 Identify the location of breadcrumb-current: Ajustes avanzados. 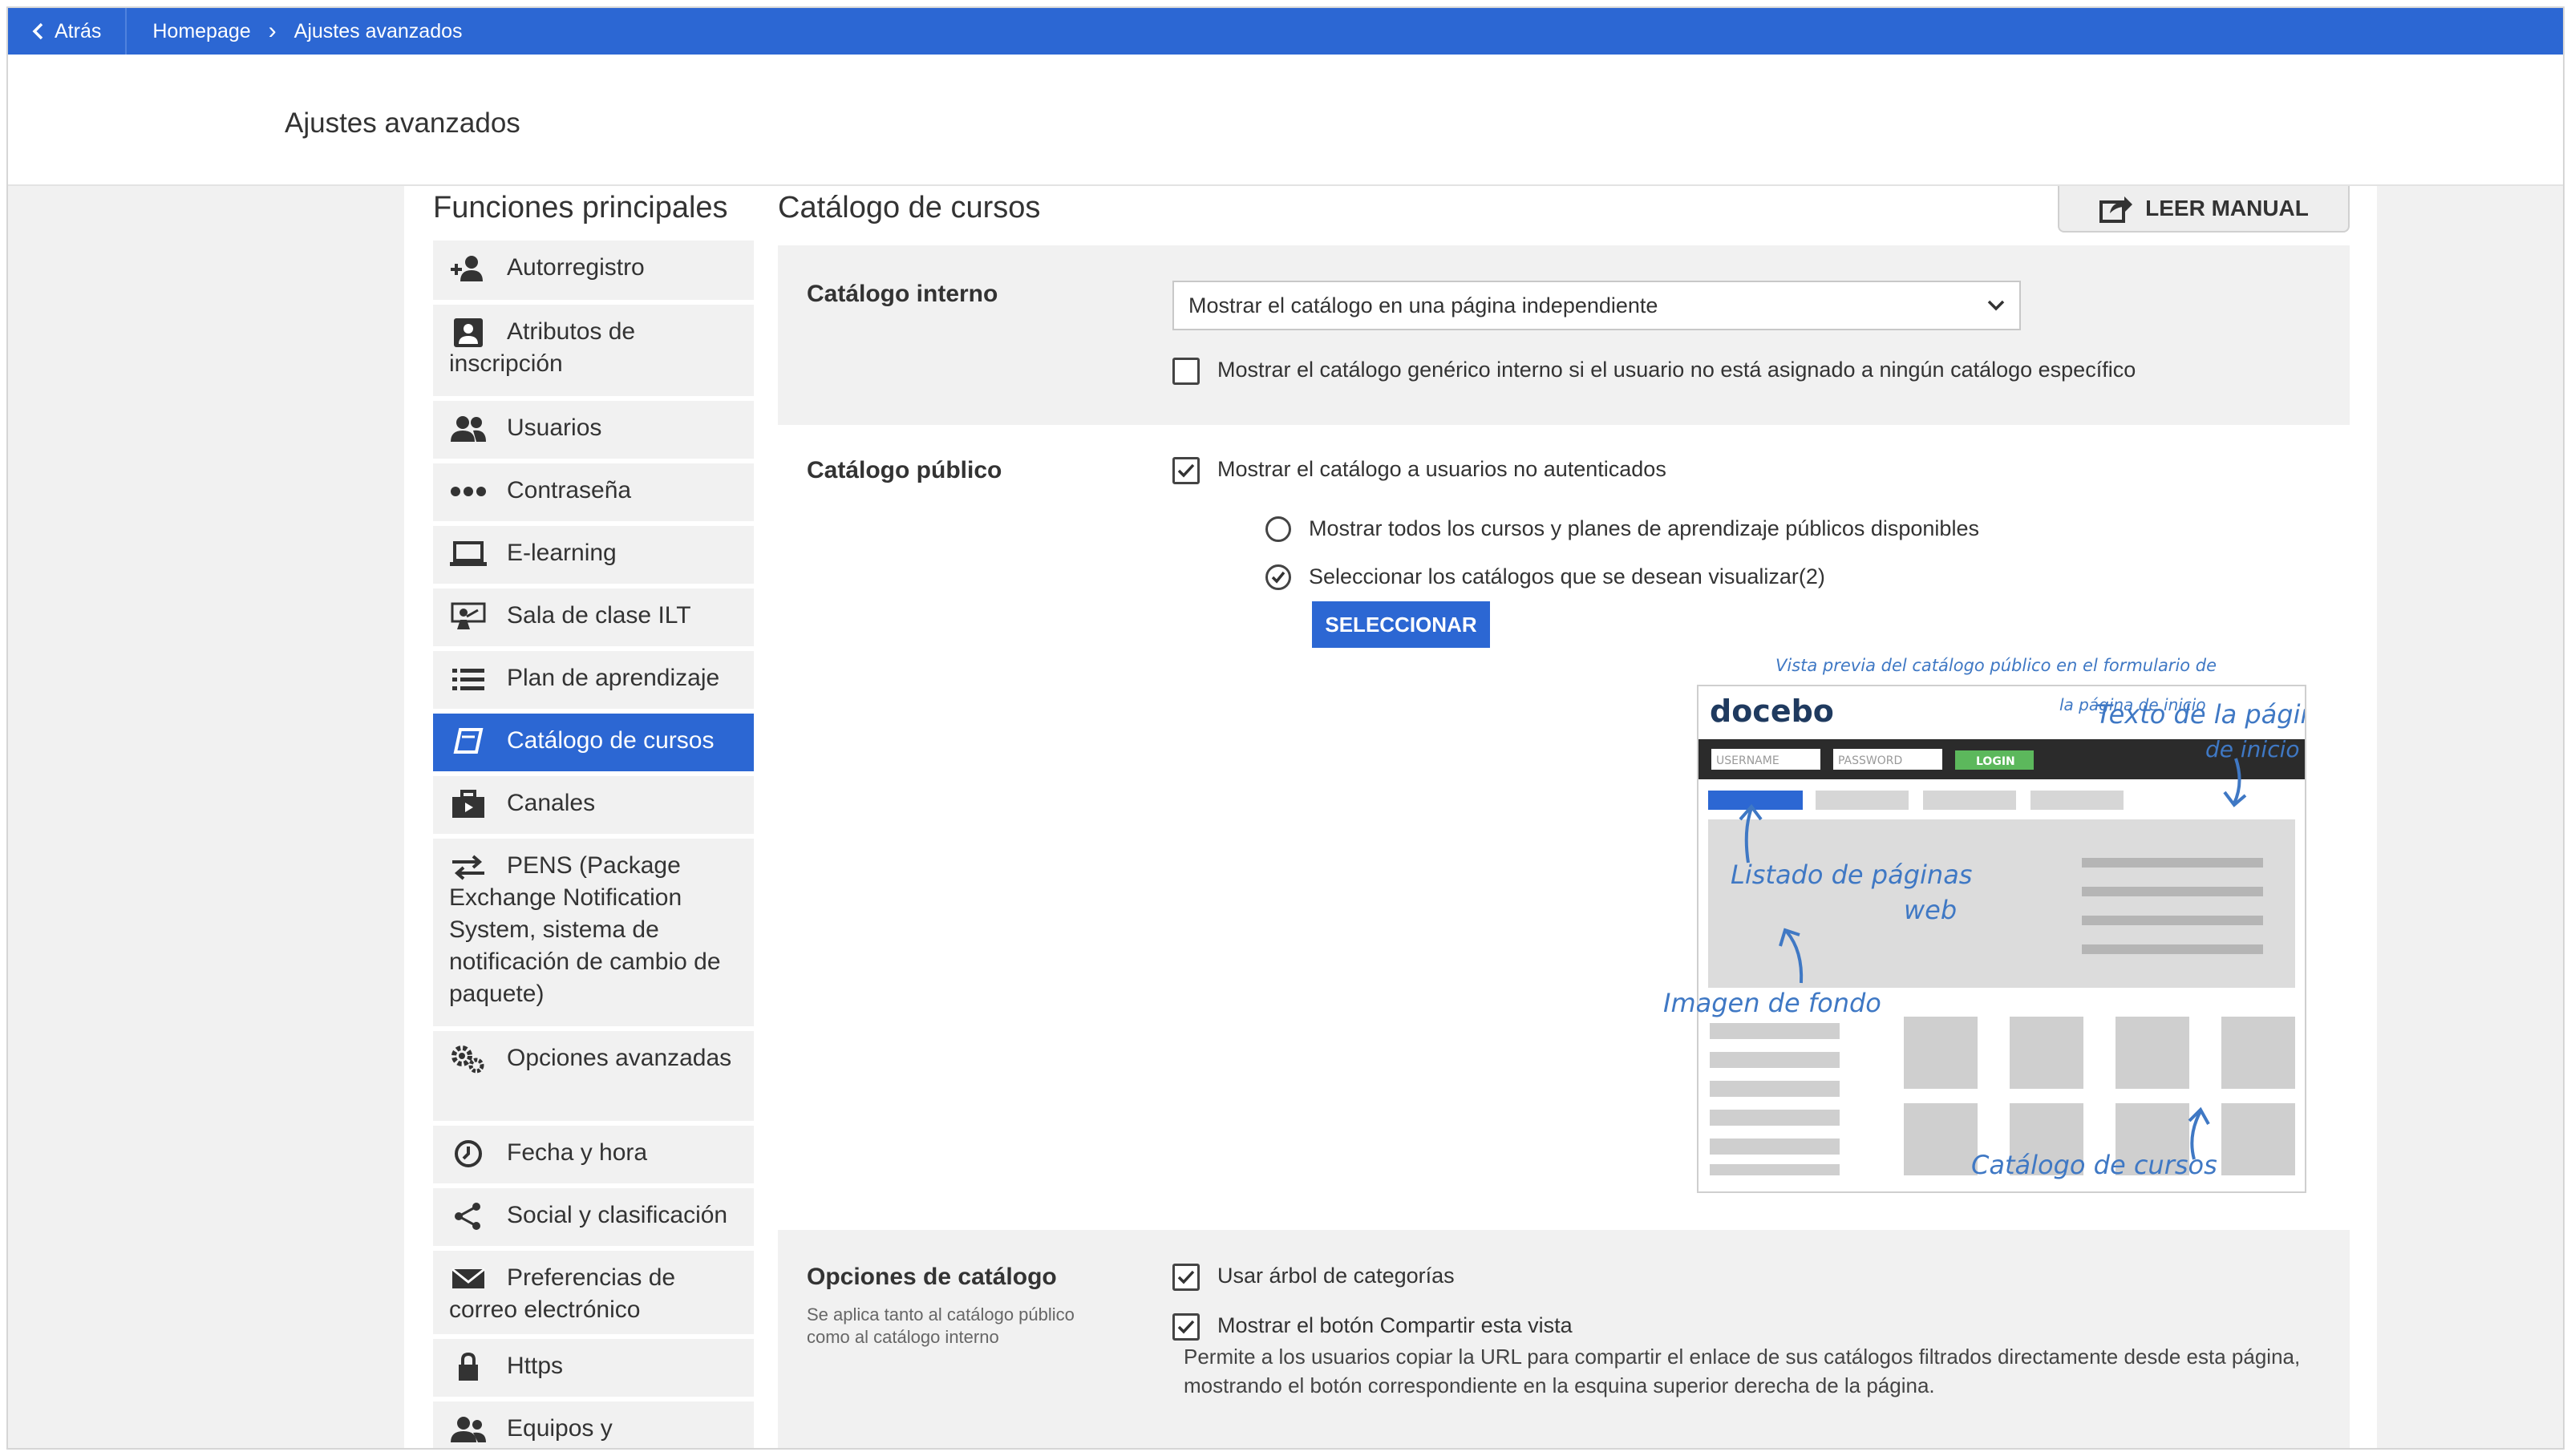
(378, 30).